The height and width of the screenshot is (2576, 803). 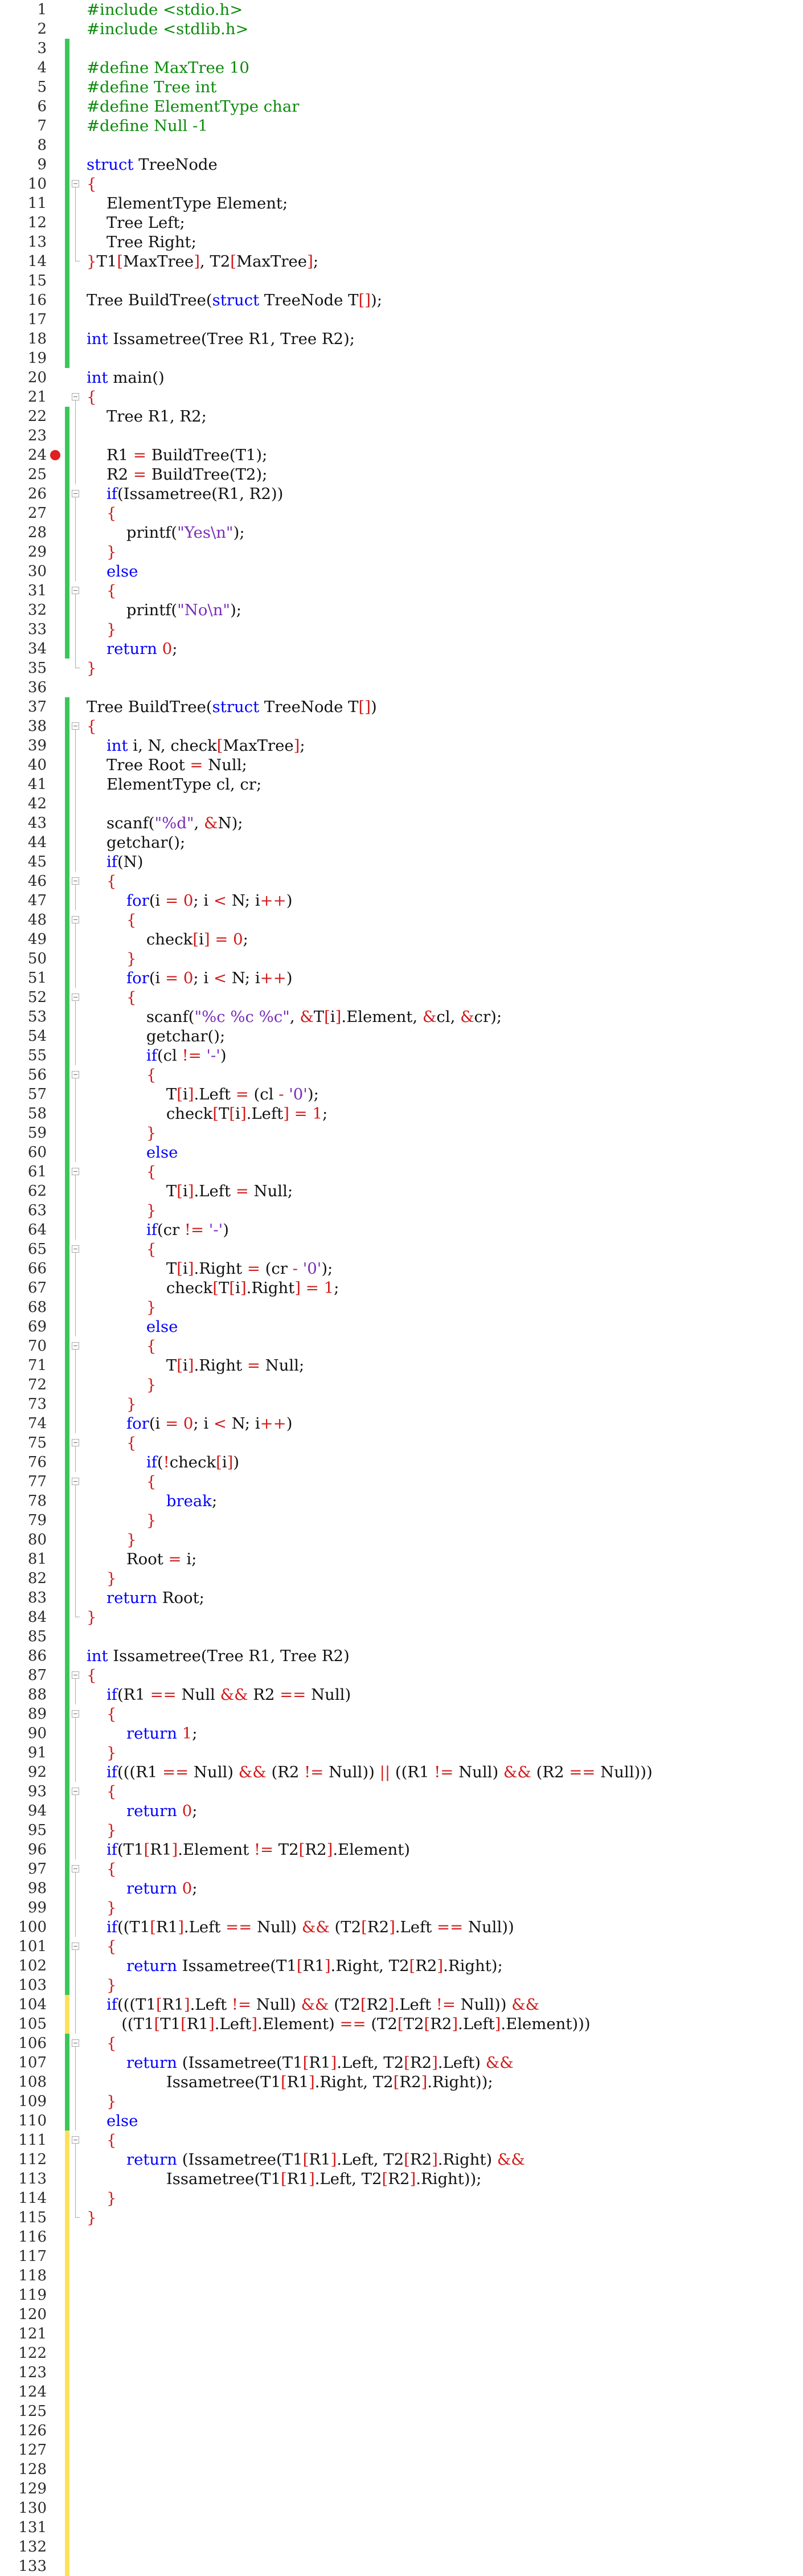 What do you see at coordinates (401, 1539) in the screenshot?
I see `code-line: 80 }` at bounding box center [401, 1539].